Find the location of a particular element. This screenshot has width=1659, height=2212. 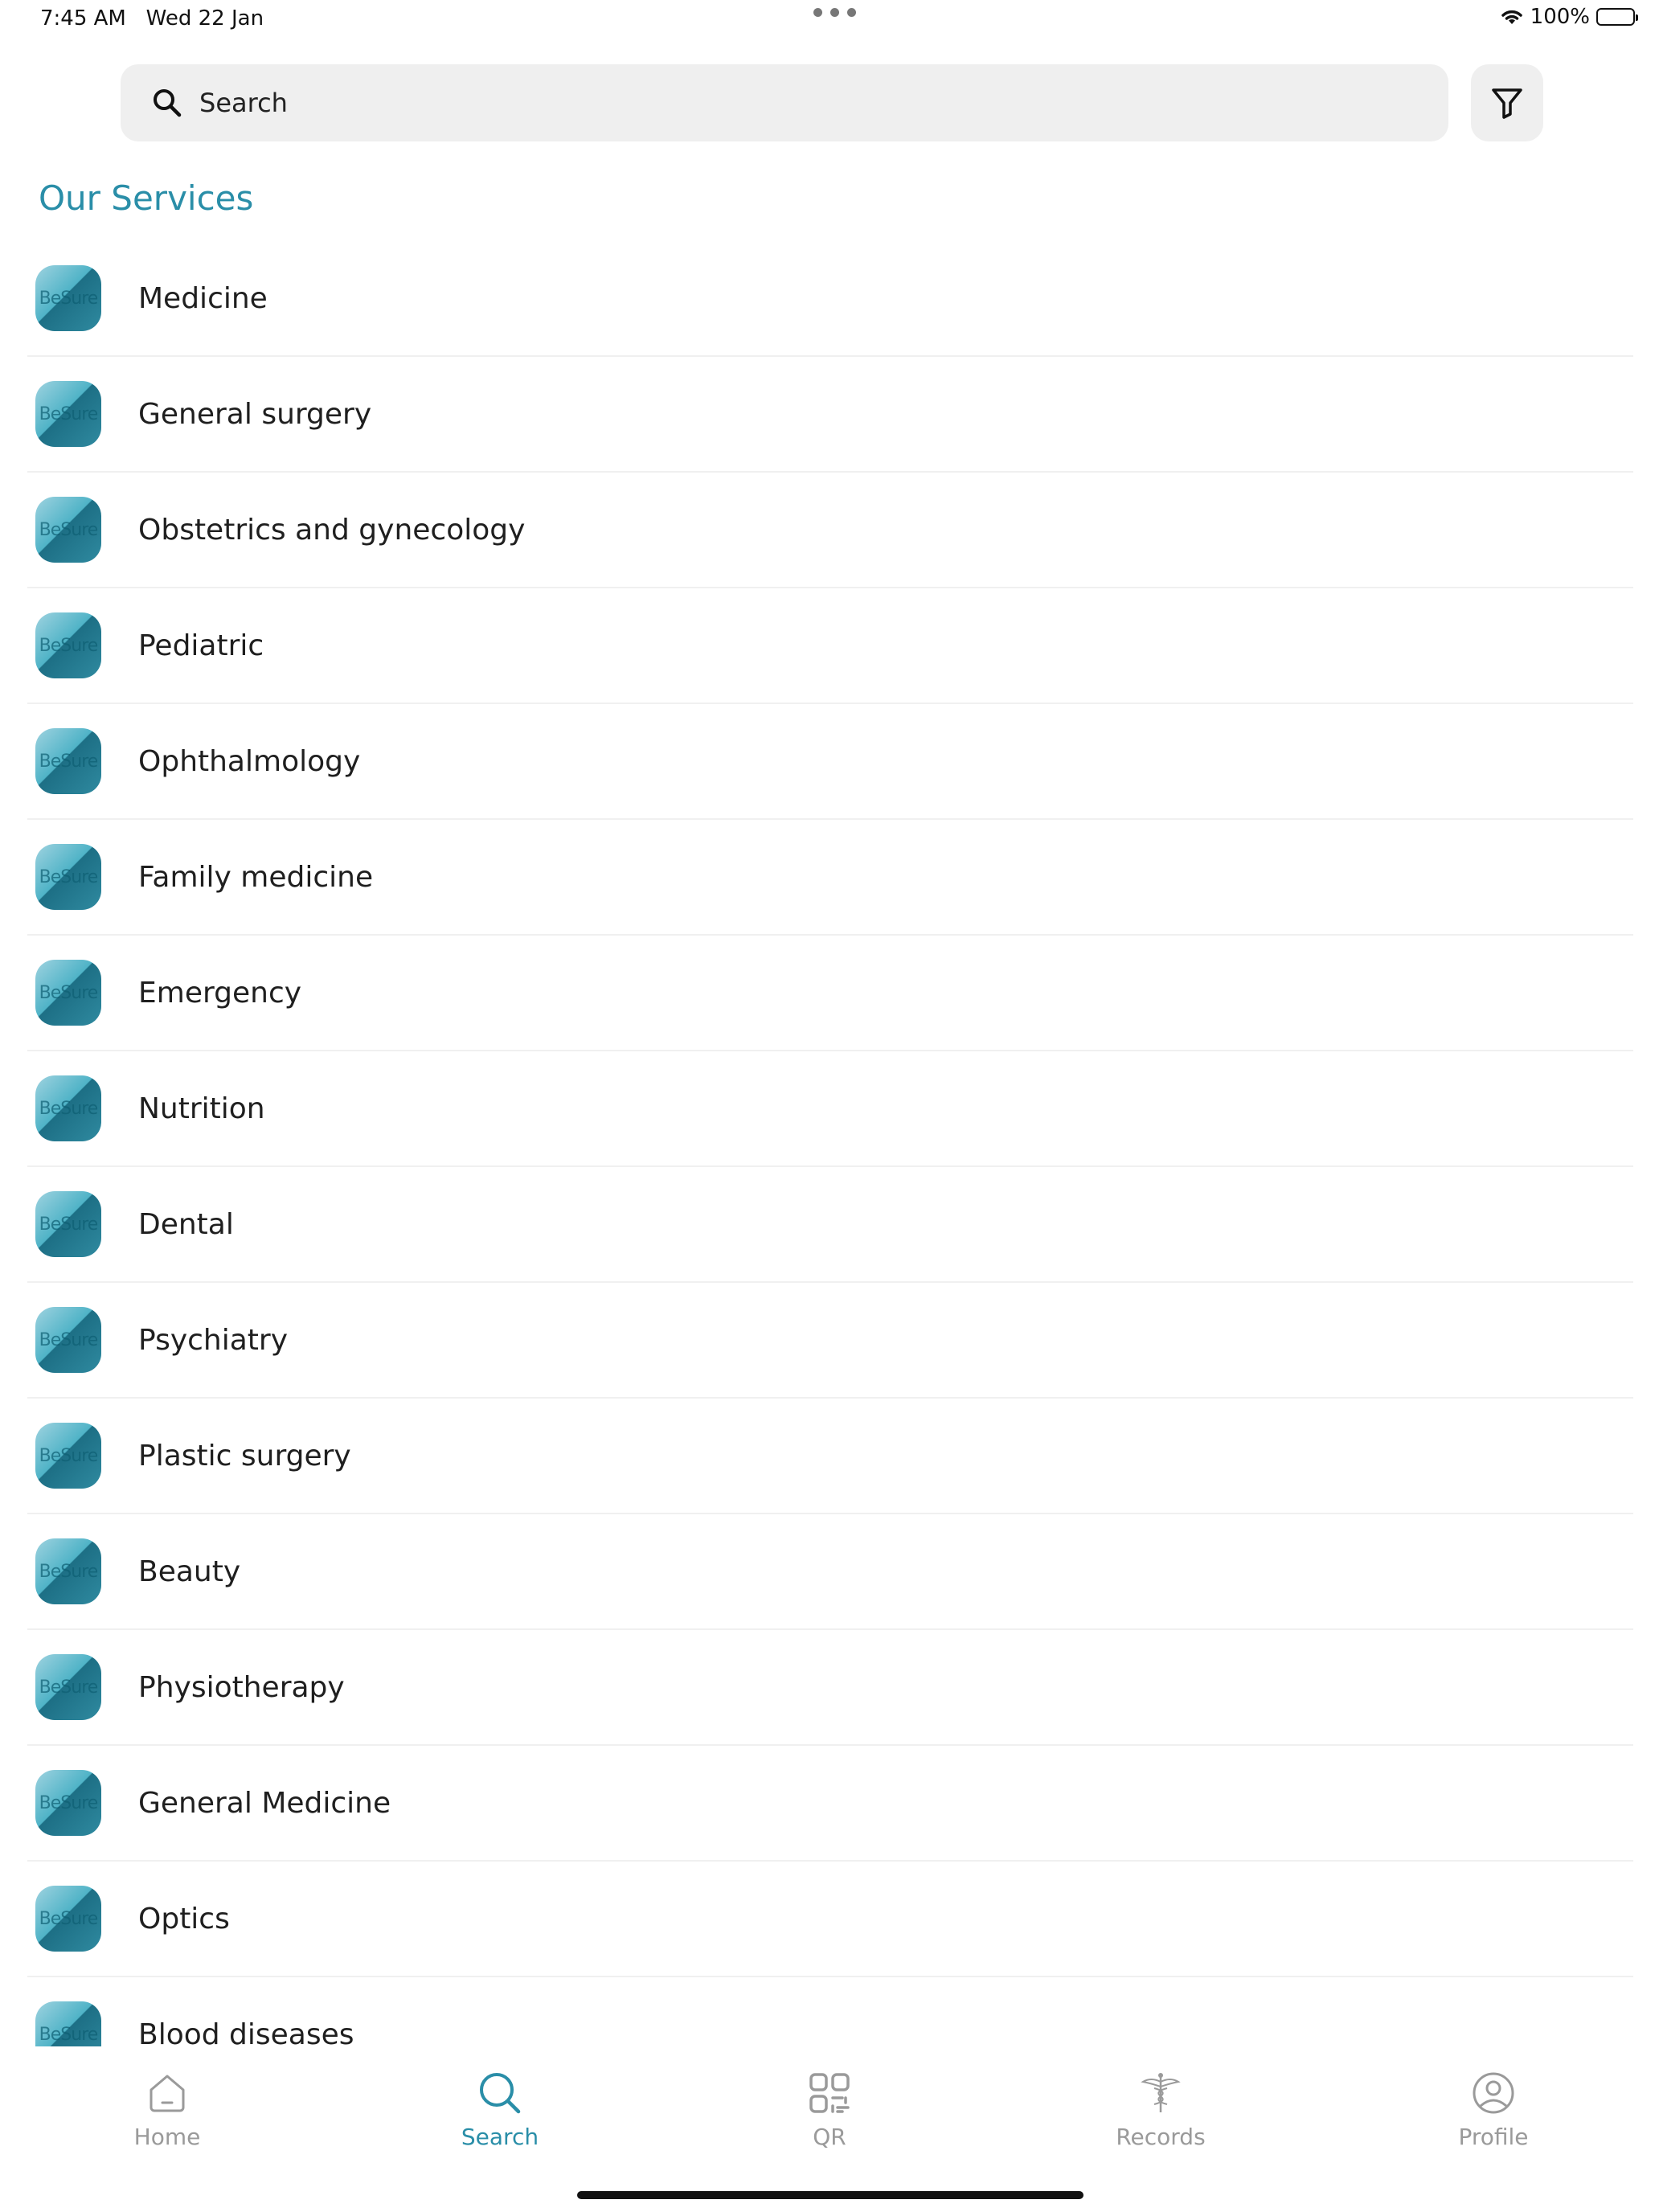

service-label: Ophthalmology is located at coordinates (249, 761).